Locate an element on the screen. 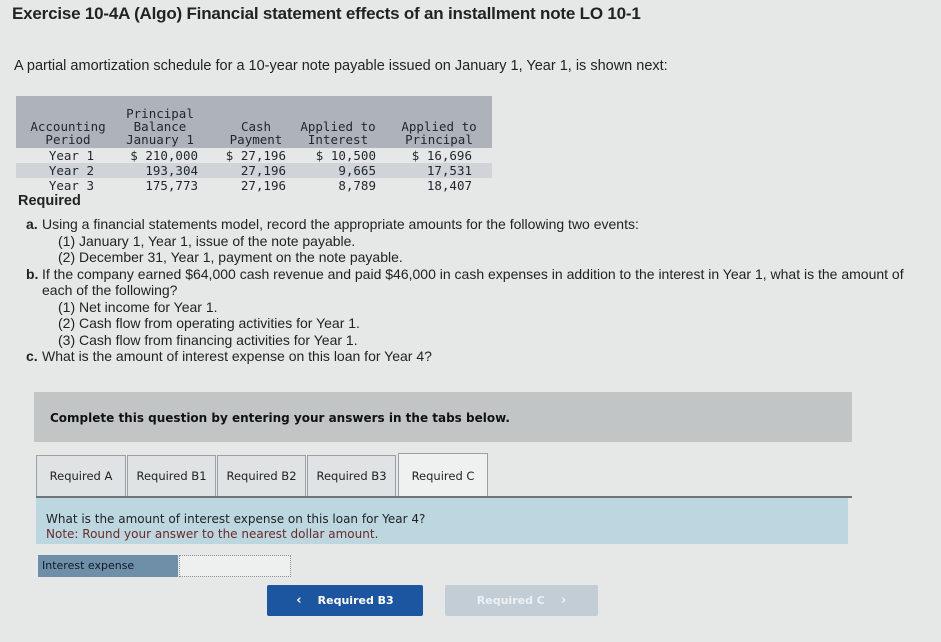 Image resolution: width=941 pixels, height=642 pixels. tab-required-b2: Required B2 is located at coordinates (261, 476).